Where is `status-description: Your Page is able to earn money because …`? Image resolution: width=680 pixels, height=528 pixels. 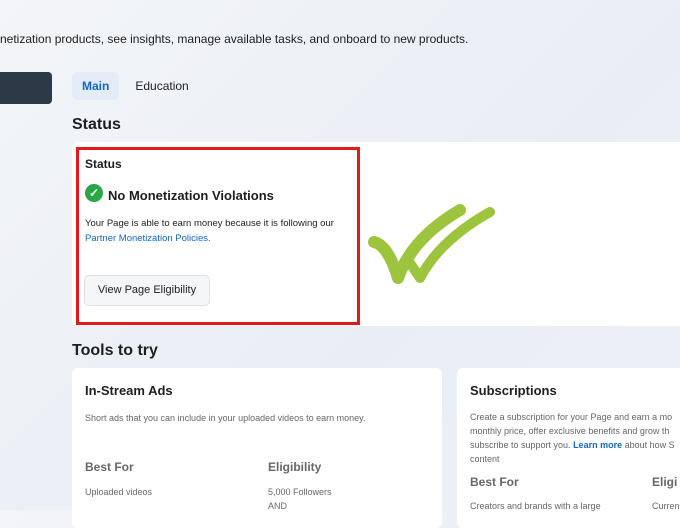 status-description: Your Page is able to earn money because … is located at coordinates (209, 223).